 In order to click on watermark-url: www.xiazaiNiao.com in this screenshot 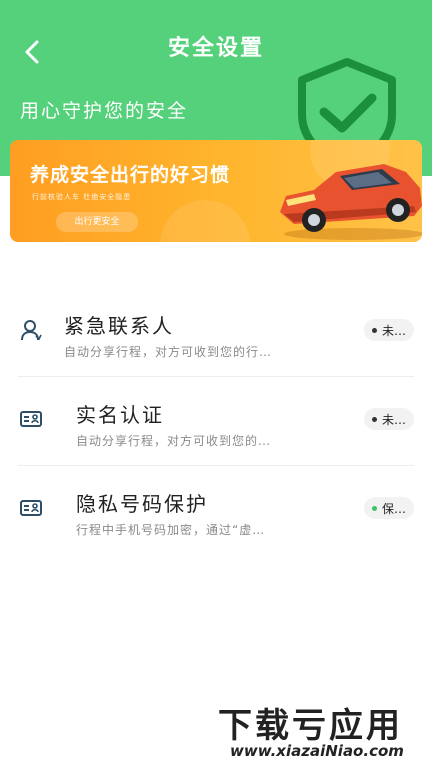, I will do `click(317, 751)`.